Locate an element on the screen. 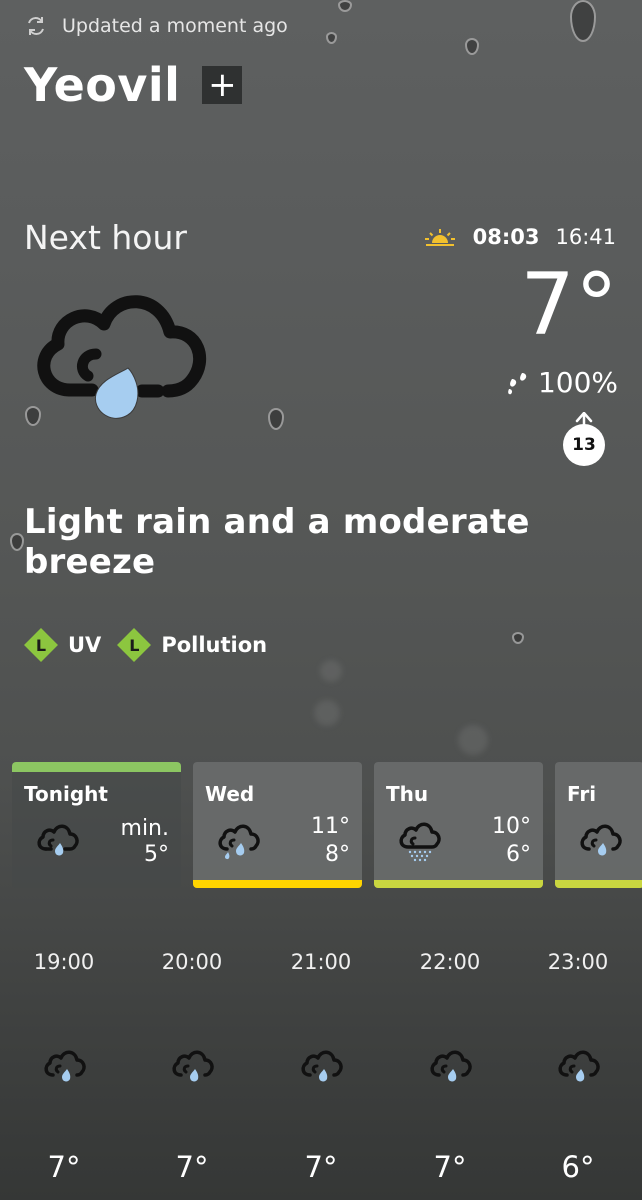  weather-description: Light rain and a moderate breeze is located at coordinates (277, 542).